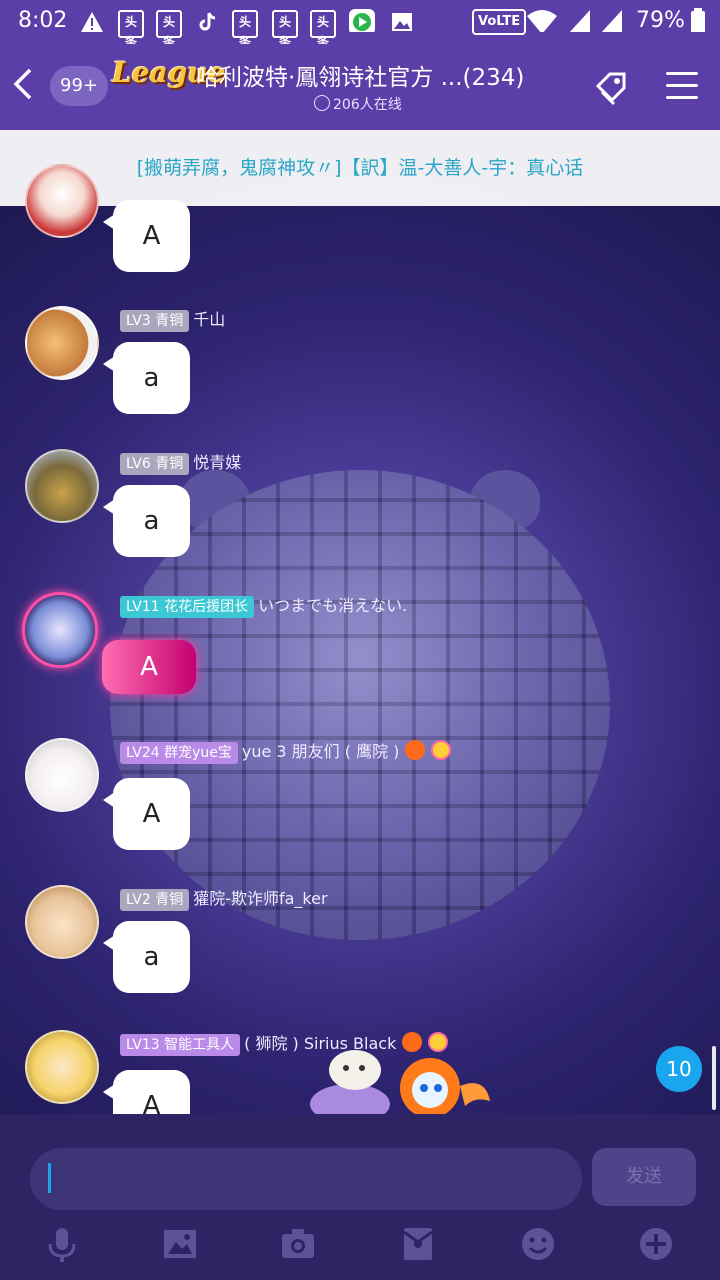 The image size is (720, 1280). I want to click on chevron-circle-icon, so click(322, 103).